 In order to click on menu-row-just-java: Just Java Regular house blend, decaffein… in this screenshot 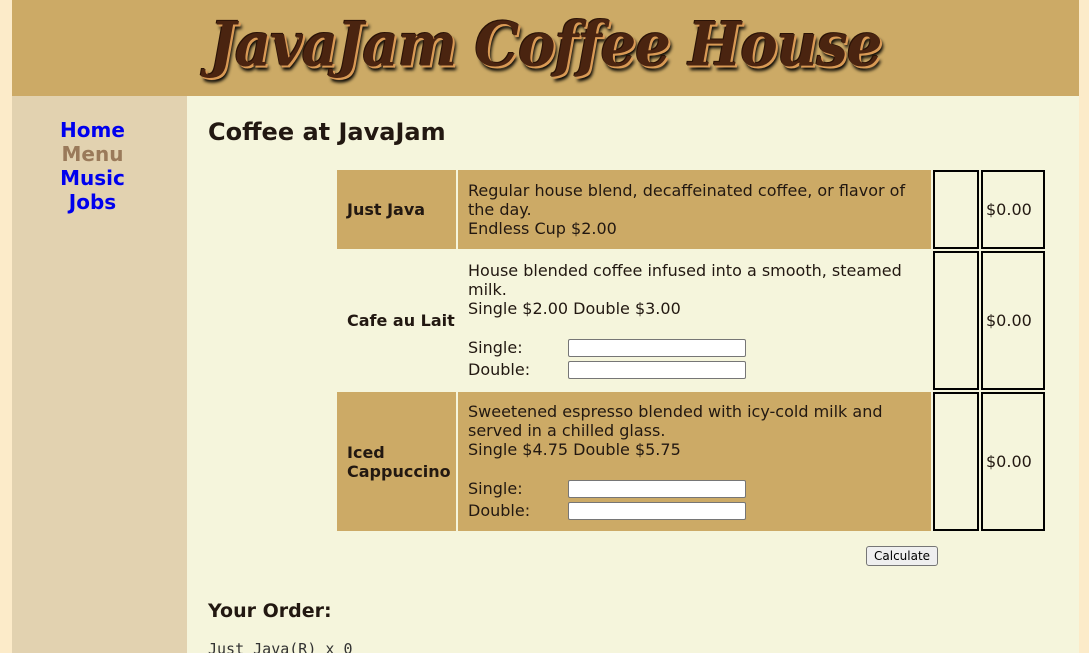, I will do `click(691, 209)`.